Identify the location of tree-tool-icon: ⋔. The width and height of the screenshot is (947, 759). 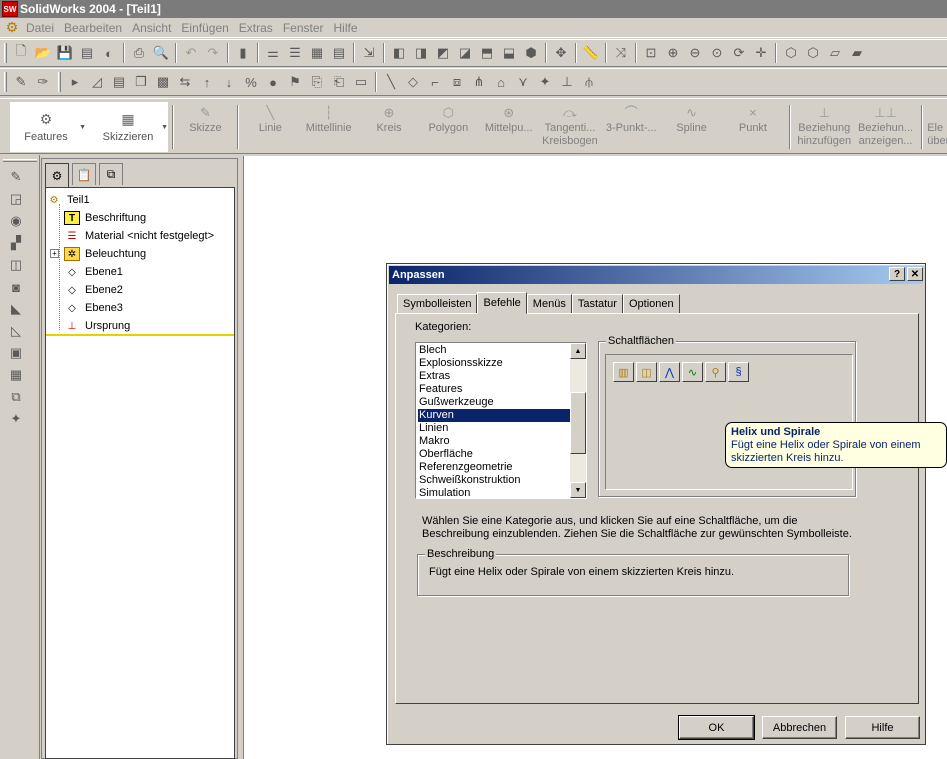
(479, 82).